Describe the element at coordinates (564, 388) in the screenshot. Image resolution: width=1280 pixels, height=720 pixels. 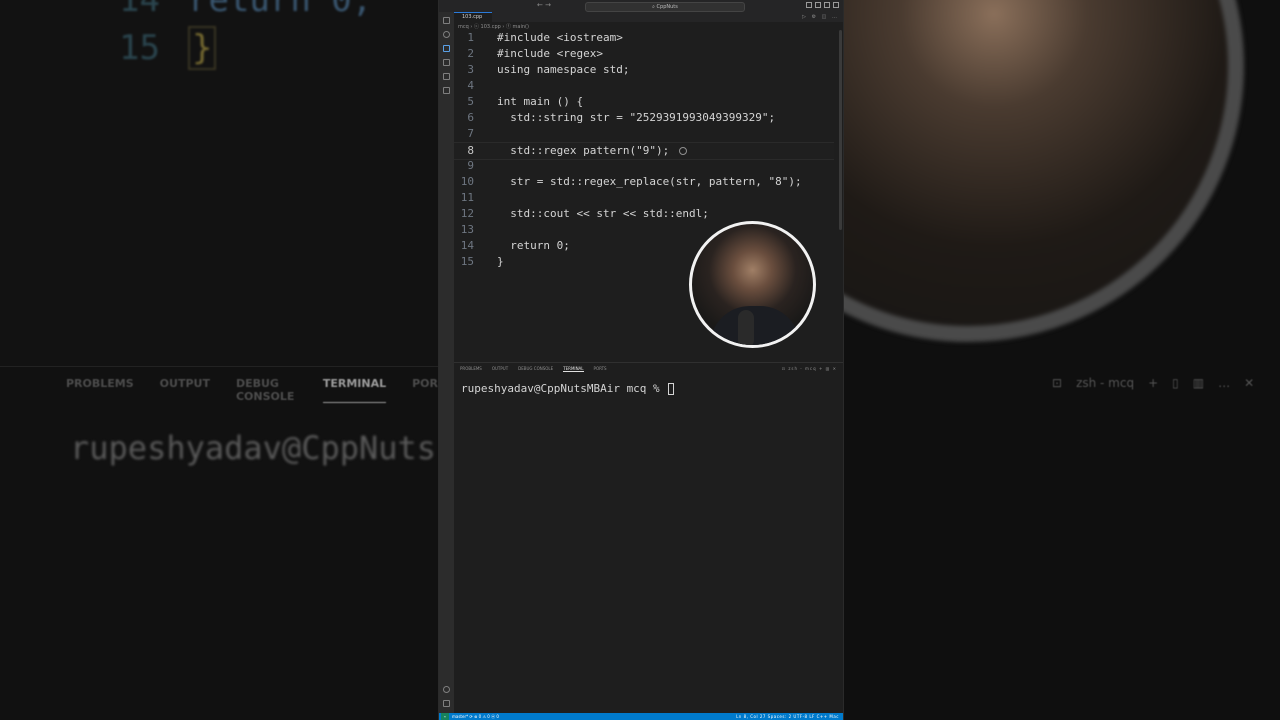
I see `terminal-prompt: rupeshyadav@CppNutsMBAir mcq %` at that location.